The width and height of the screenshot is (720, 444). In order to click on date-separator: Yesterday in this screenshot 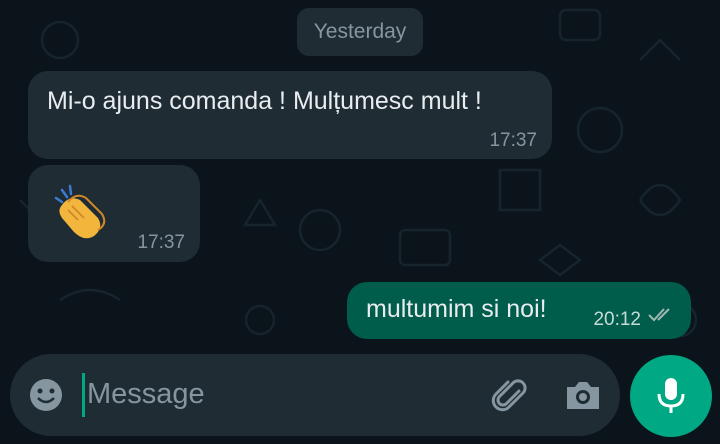, I will do `click(360, 32)`.